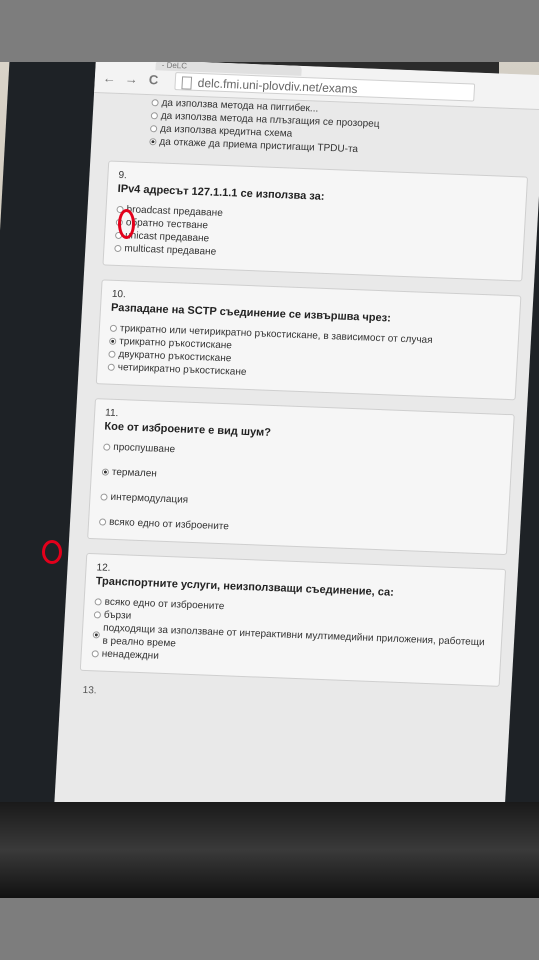 This screenshot has width=539, height=960. Describe the element at coordinates (109, 77) in the screenshot. I see `back-button: ←` at that location.